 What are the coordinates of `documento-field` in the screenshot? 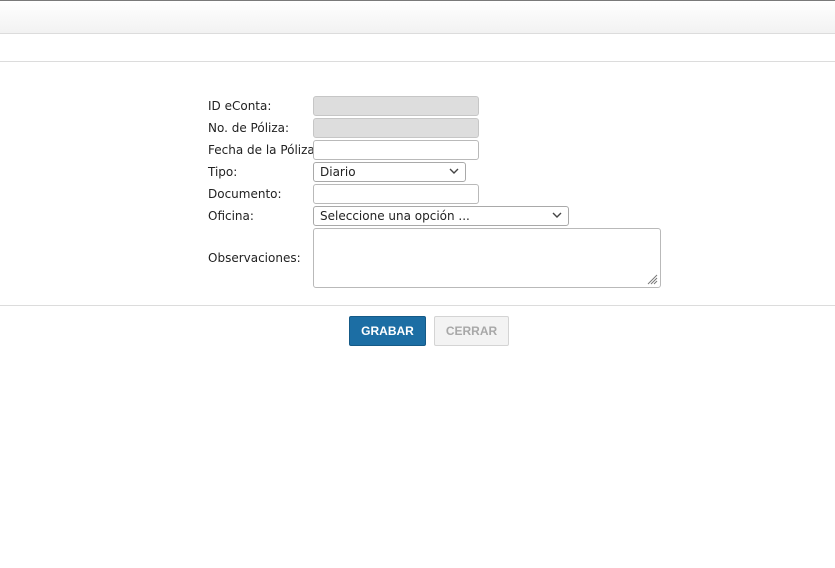 It's located at (396, 194).